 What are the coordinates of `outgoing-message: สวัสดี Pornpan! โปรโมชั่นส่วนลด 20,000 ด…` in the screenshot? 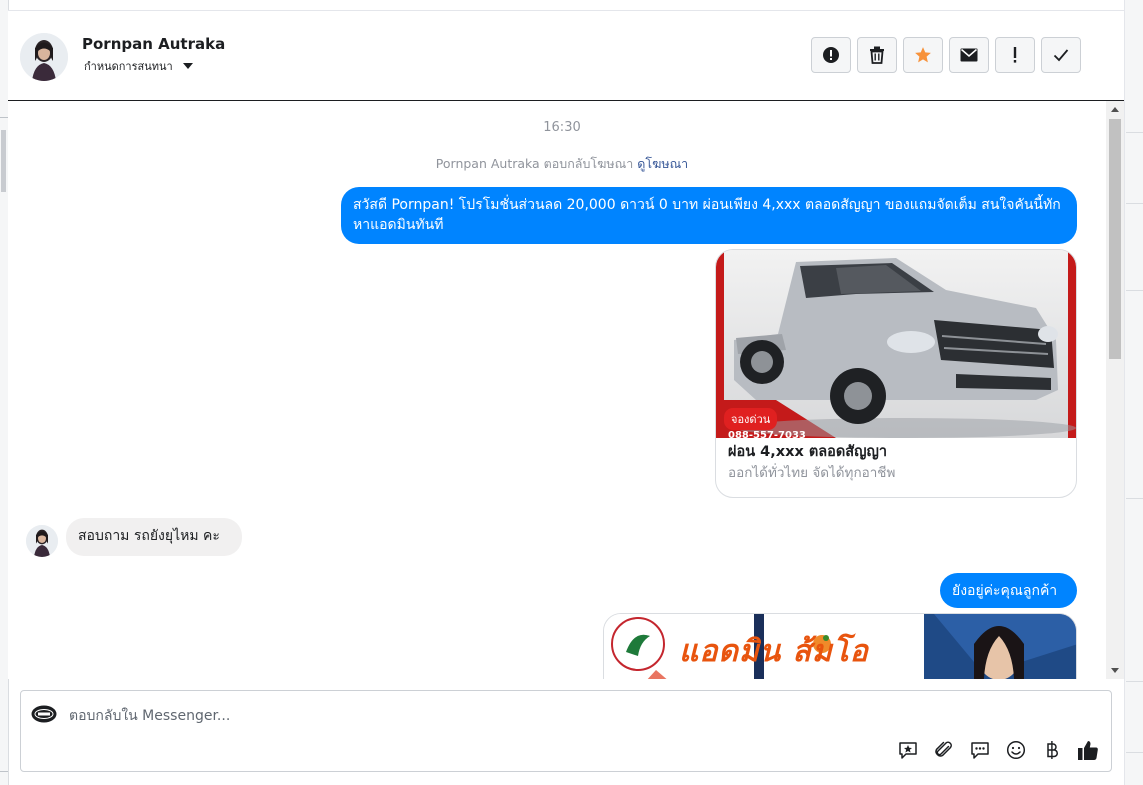 It's located at (709, 215).